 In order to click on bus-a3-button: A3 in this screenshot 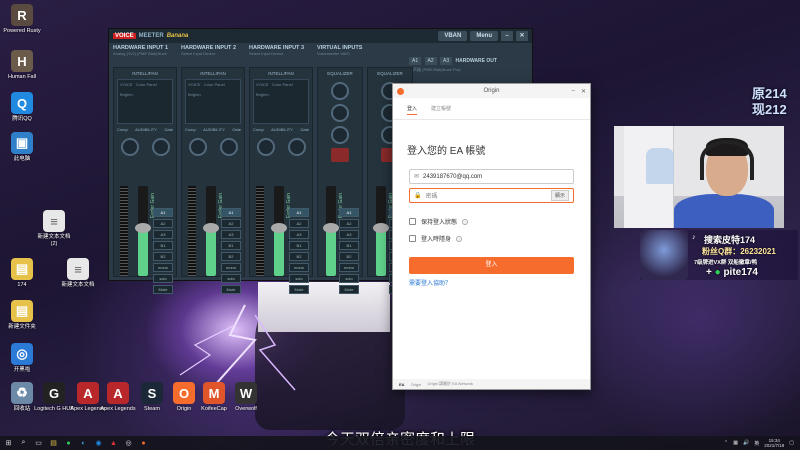, I will do `click(446, 61)`.